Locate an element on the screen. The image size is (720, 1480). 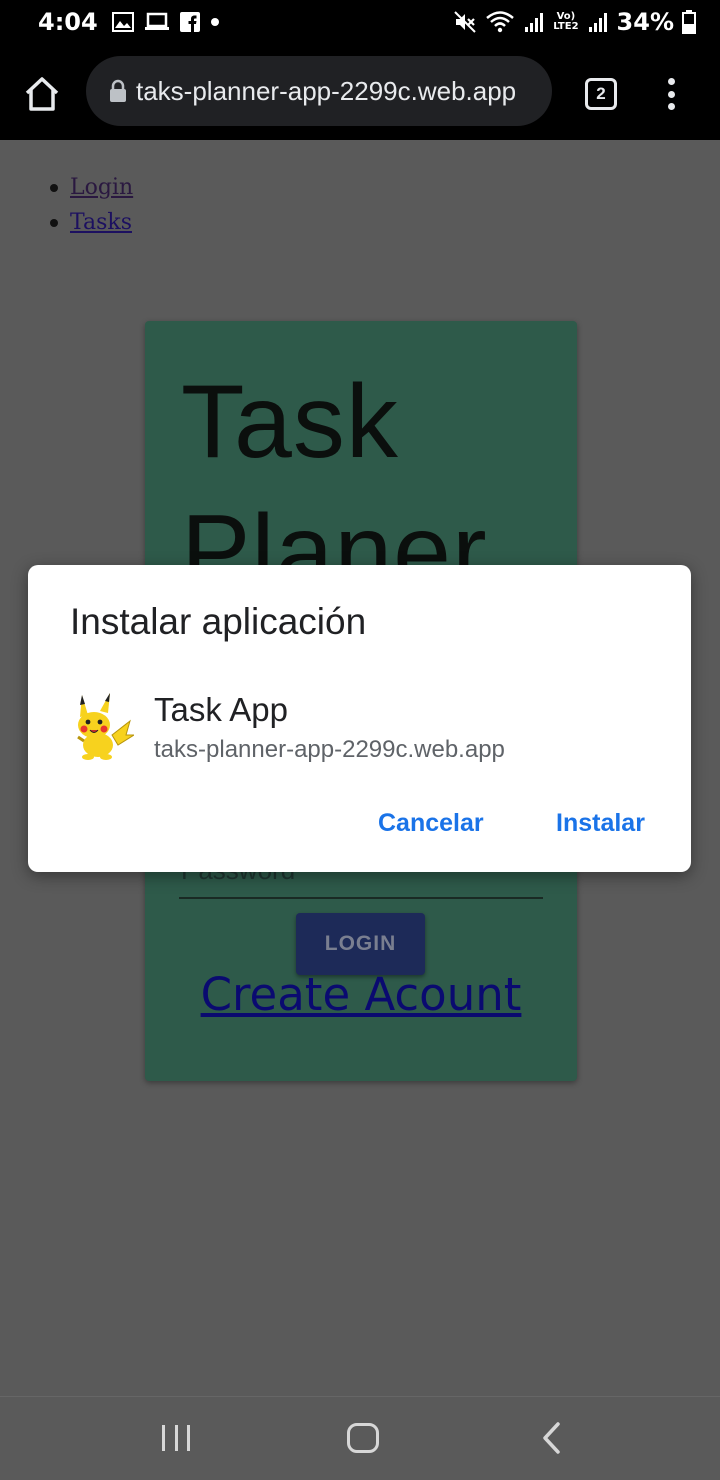
app-url: taks-planner-app-2299c.web.app is located at coordinates (329, 749).